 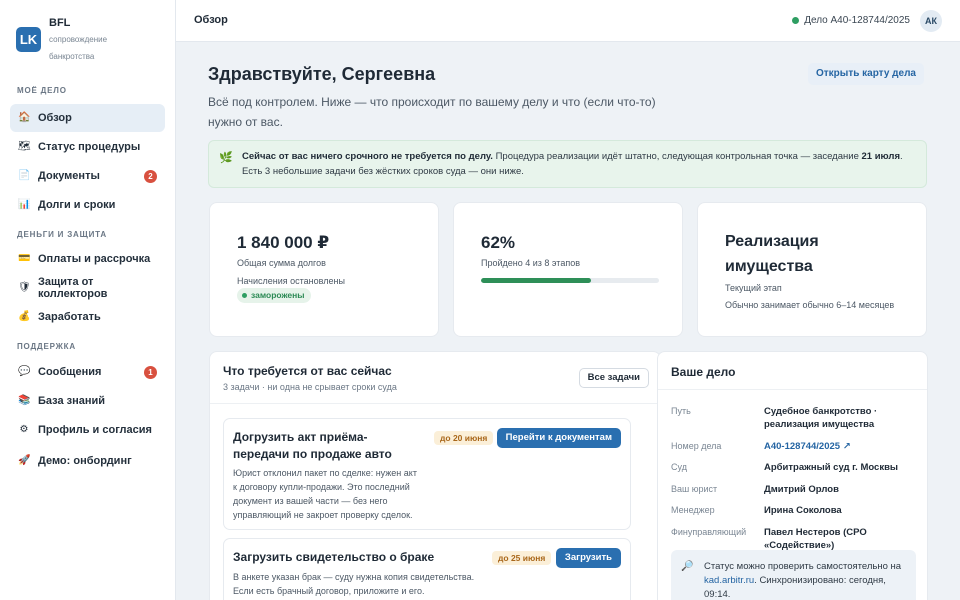 What do you see at coordinates (46, 346) in the screenshot?
I see `section-label-support: ПОДДЕРЖКА` at bounding box center [46, 346].